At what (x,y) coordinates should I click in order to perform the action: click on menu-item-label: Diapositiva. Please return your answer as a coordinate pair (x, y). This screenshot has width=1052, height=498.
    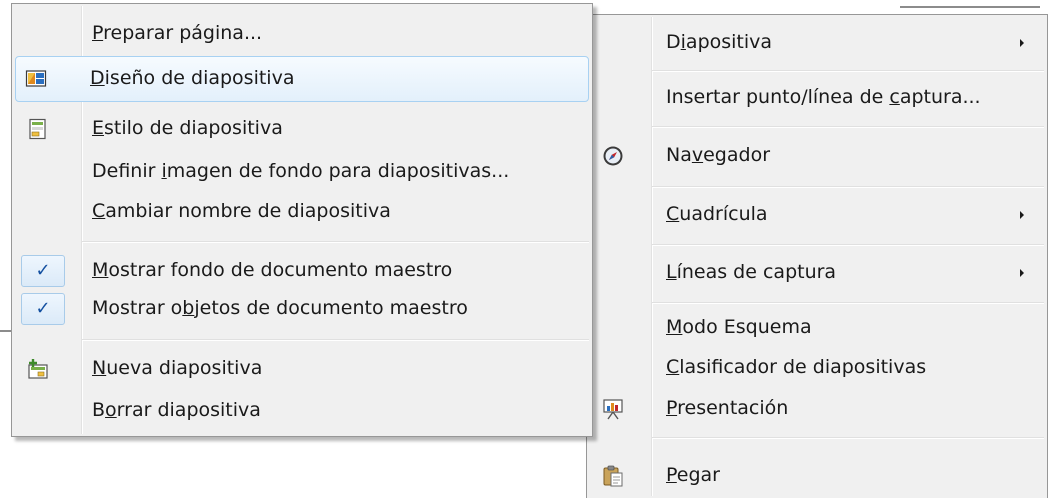
    Looking at the image, I should click on (719, 42).